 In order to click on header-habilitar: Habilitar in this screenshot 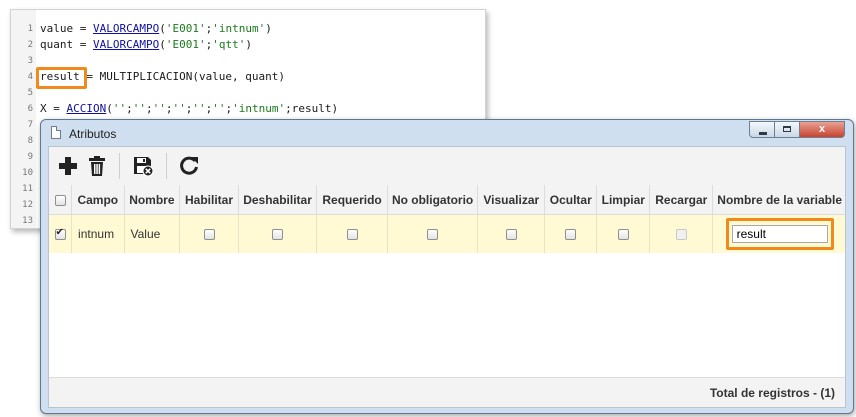, I will do `click(209, 200)`.